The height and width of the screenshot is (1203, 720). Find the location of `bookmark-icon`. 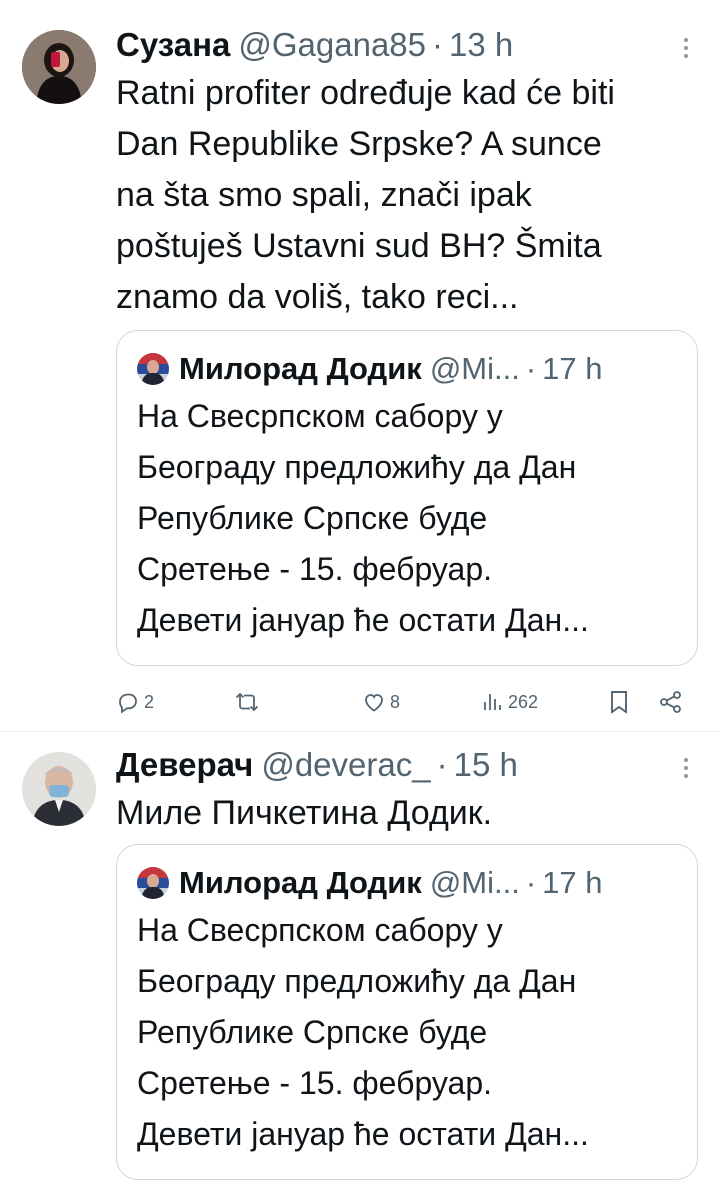

bookmark-icon is located at coordinates (619, 702).